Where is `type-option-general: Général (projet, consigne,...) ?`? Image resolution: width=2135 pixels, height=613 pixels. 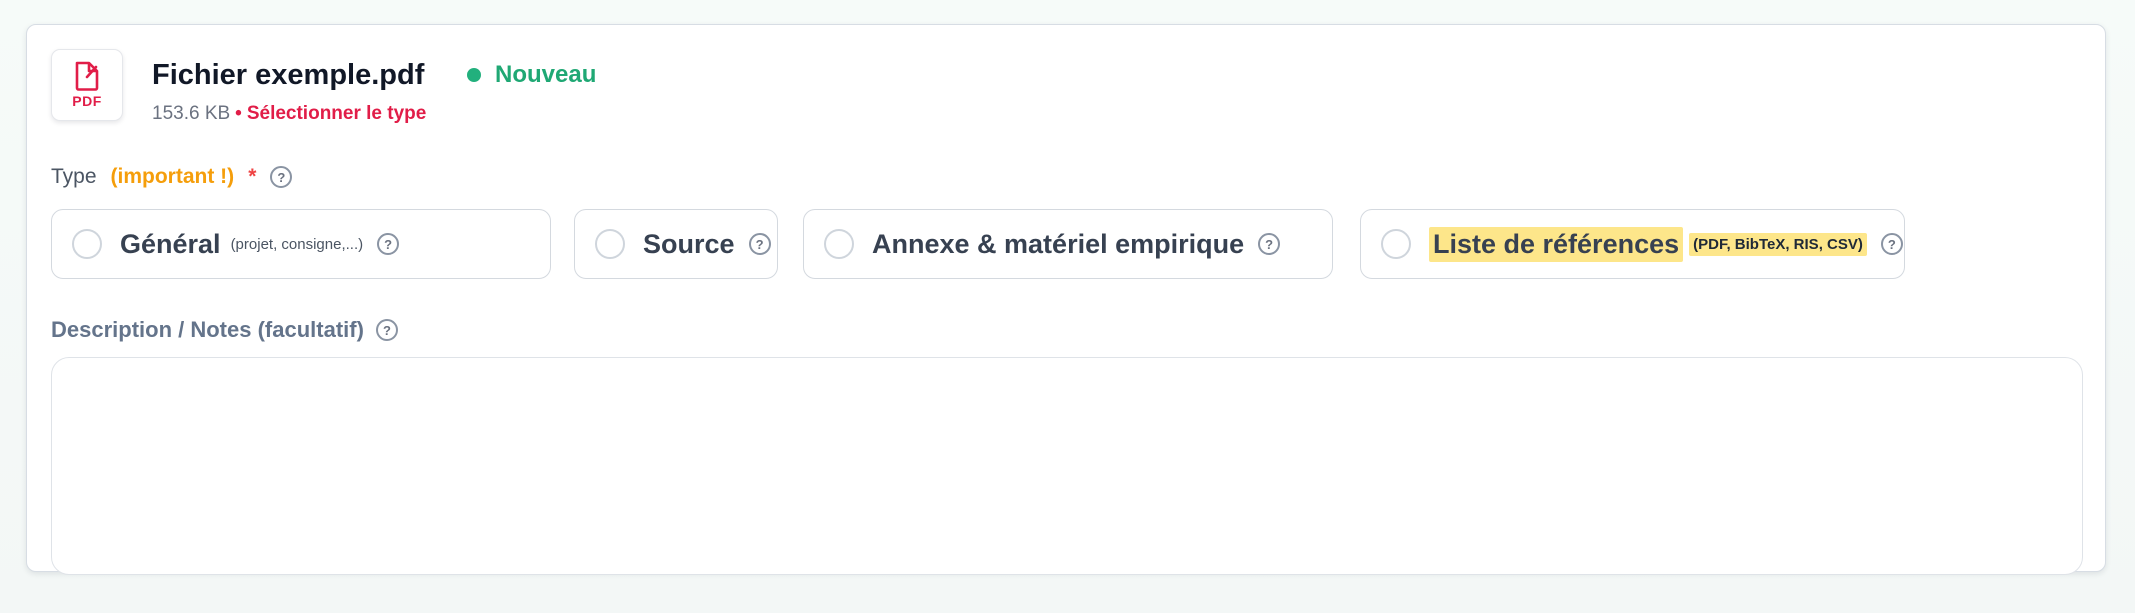 type-option-general: Général (projet, consigne,...) ? is located at coordinates (301, 244).